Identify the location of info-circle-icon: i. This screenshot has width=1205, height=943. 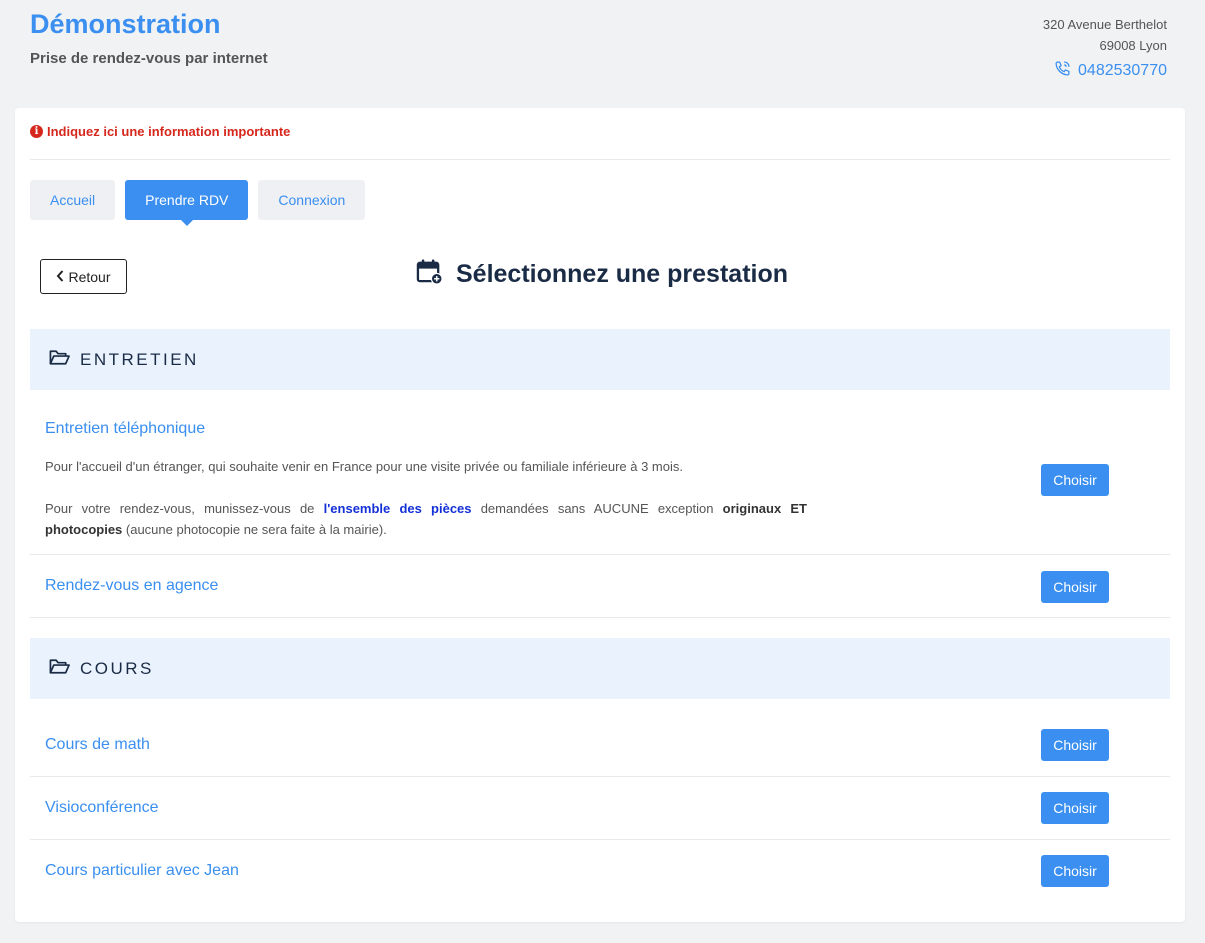
(36, 131).